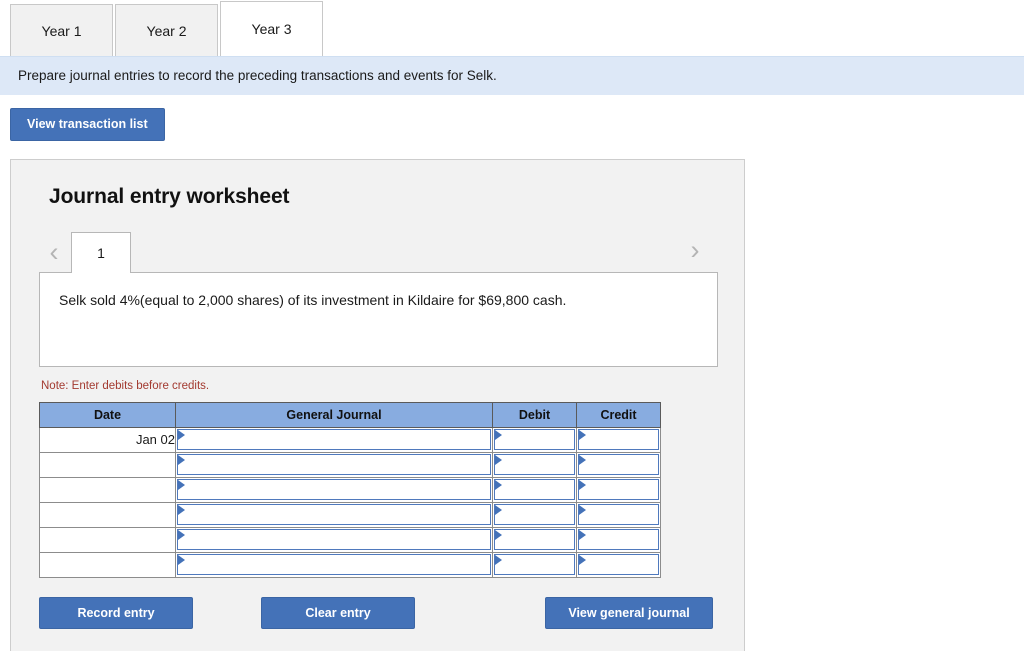 This screenshot has width=1024, height=651. Describe the element at coordinates (87, 124) in the screenshot. I see `view-transaction-list-button: View transaction list` at that location.